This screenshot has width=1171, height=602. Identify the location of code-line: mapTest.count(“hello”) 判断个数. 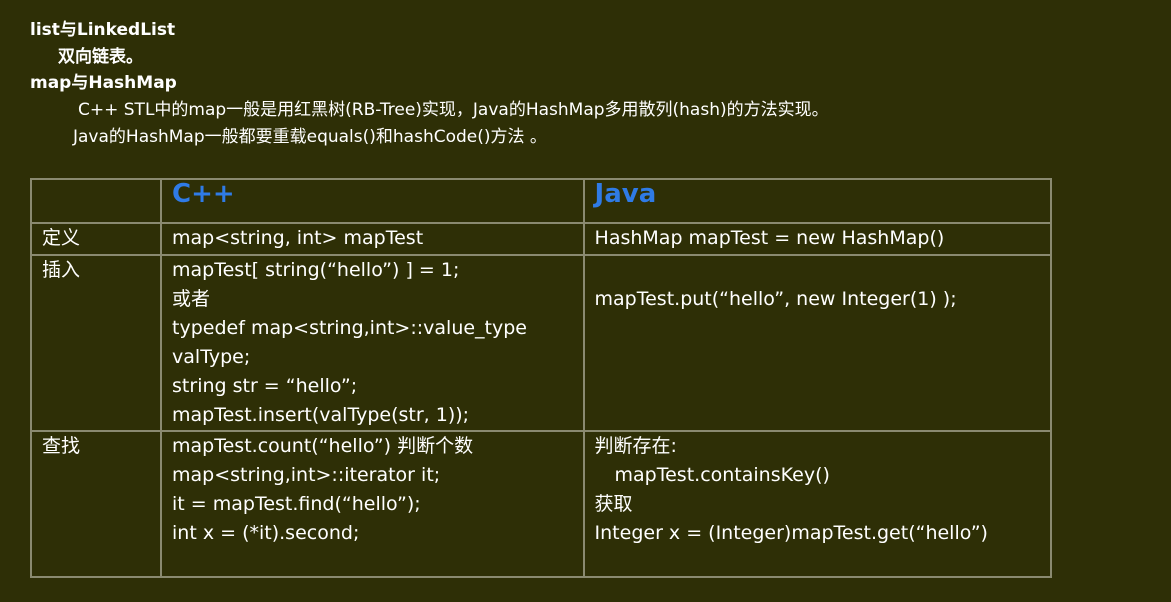
(323, 446).